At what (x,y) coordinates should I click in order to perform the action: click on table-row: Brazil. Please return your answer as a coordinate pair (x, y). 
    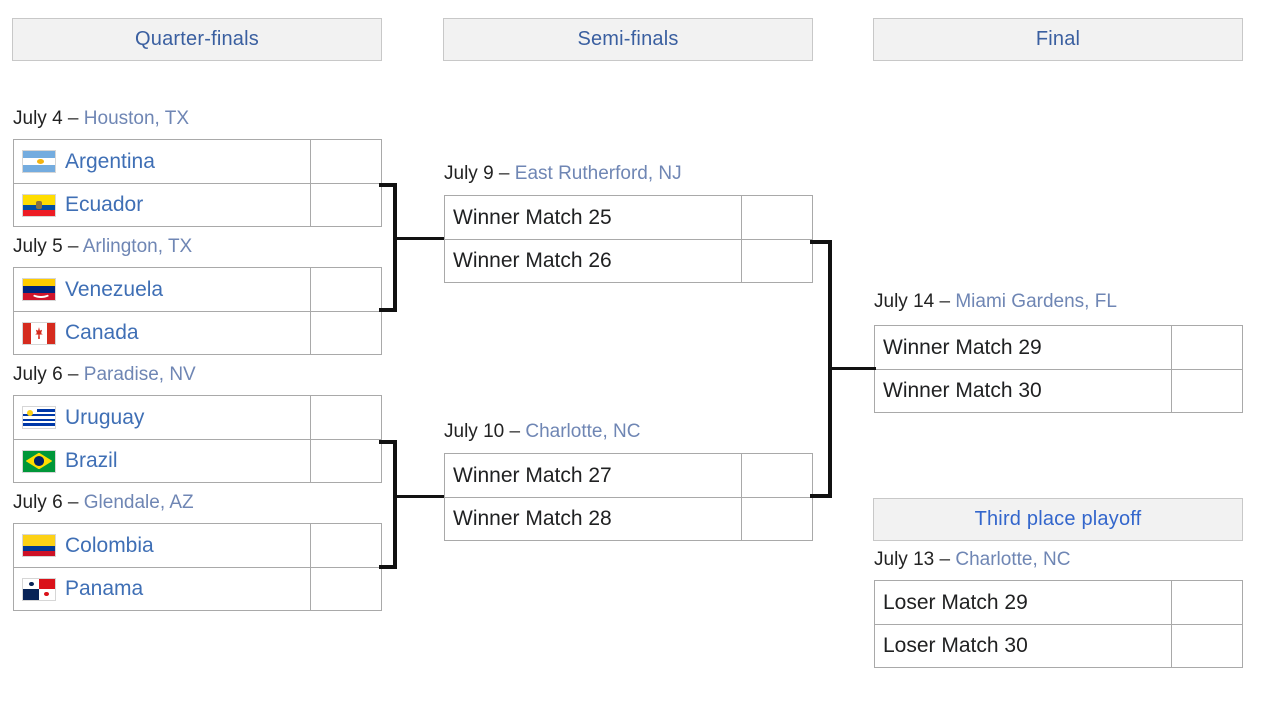
    Looking at the image, I should click on (197, 460).